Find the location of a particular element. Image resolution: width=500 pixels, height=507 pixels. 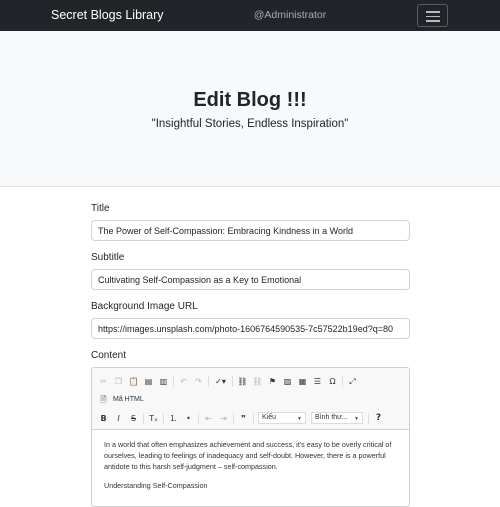

italic-icon: I is located at coordinates (118, 418).